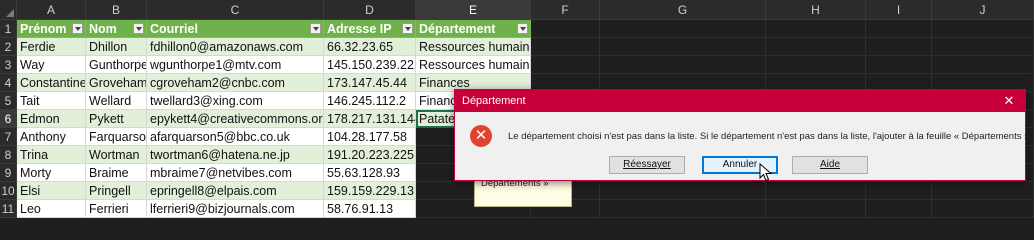 Image resolution: width=1034 pixels, height=240 pixels. Describe the element at coordinates (51, 101) in the screenshot. I see `table-cell: Tait` at that location.